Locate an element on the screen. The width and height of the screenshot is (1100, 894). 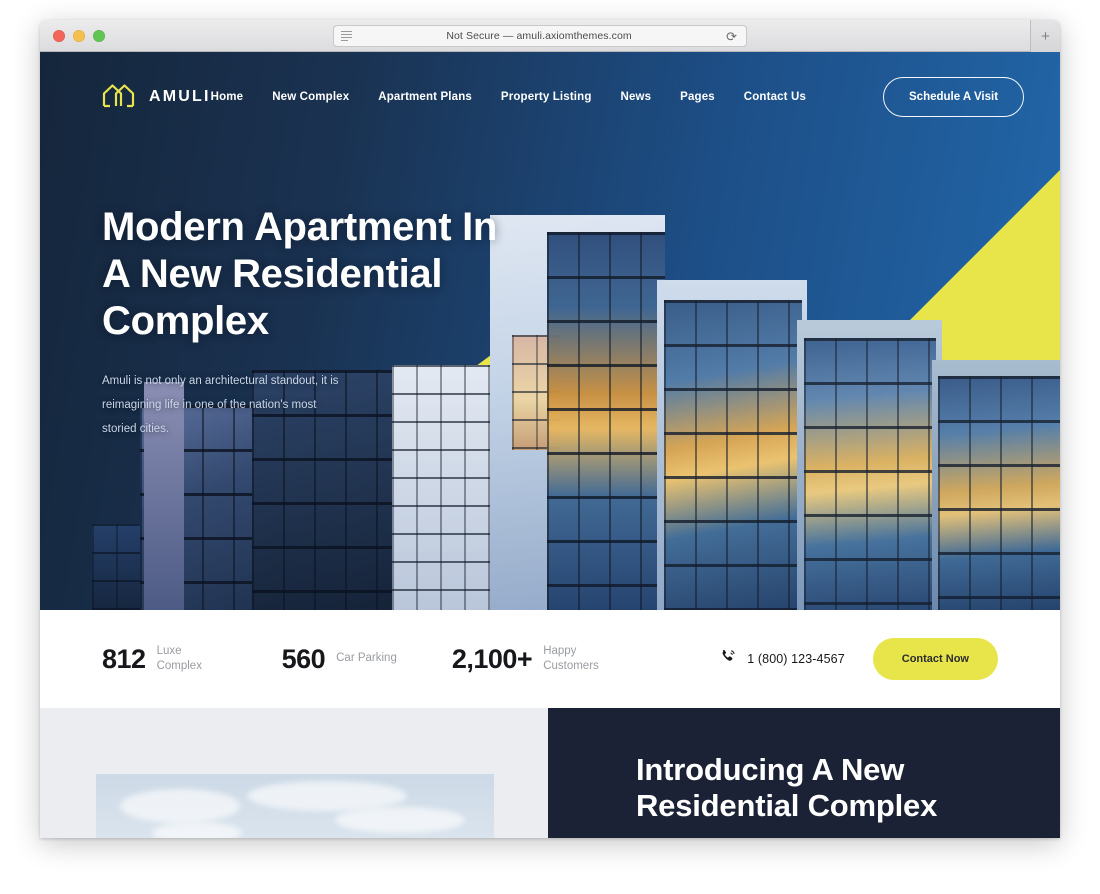
nav-item-property-listing: Property Listing is located at coordinates (546, 97).